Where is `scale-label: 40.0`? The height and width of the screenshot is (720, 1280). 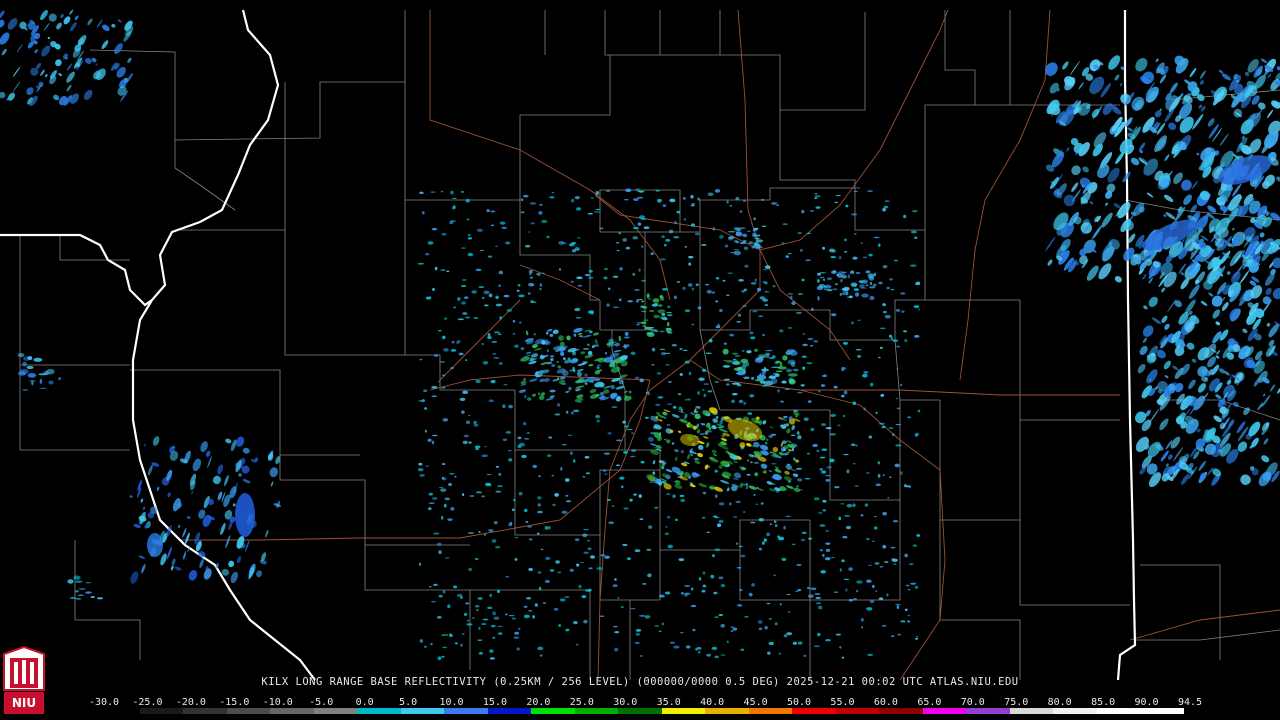
scale-label: 40.0 is located at coordinates (712, 702).